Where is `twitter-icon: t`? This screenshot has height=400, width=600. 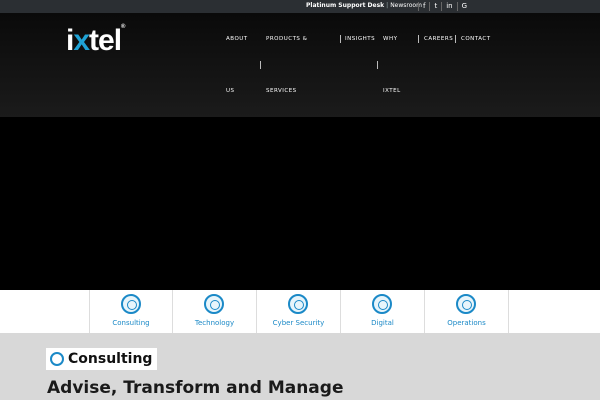 twitter-icon: t is located at coordinates (435, 6).